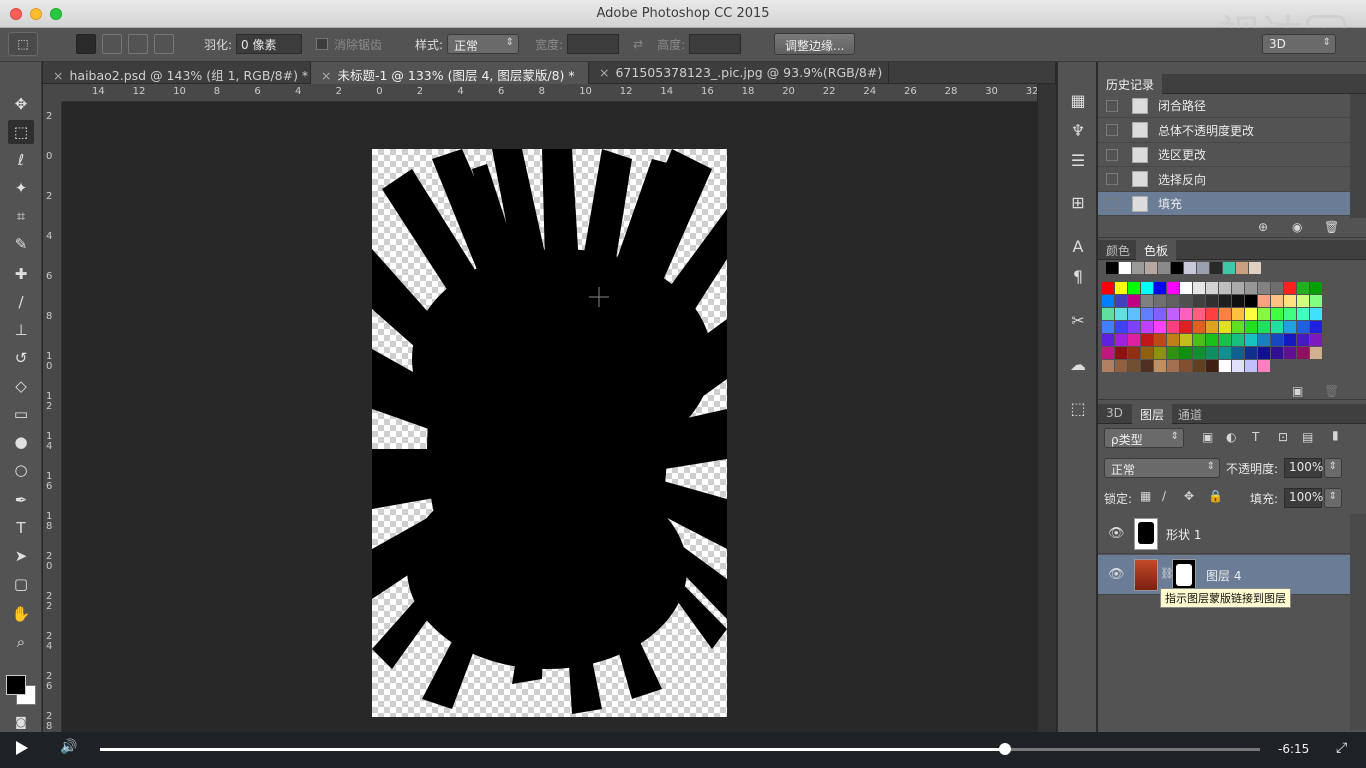 The height and width of the screenshot is (768, 1366). Describe the element at coordinates (450, 73) in the screenshot. I see `tab-untitled-1: × 未标题-1 @ 133% (图层 4, 图层蒙版/8) *` at that location.